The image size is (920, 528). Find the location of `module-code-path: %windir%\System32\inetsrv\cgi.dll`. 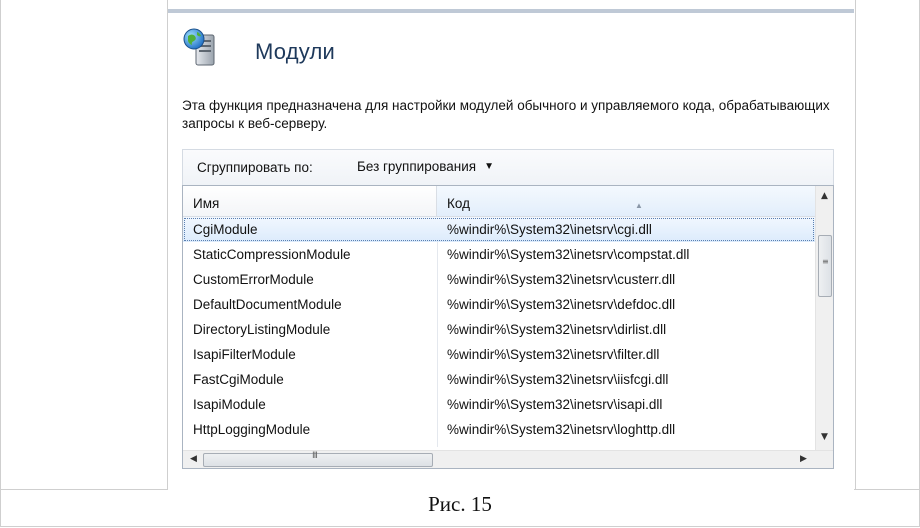

module-code-path: %windir%\System32\inetsrv\cgi.dll is located at coordinates (549, 229).